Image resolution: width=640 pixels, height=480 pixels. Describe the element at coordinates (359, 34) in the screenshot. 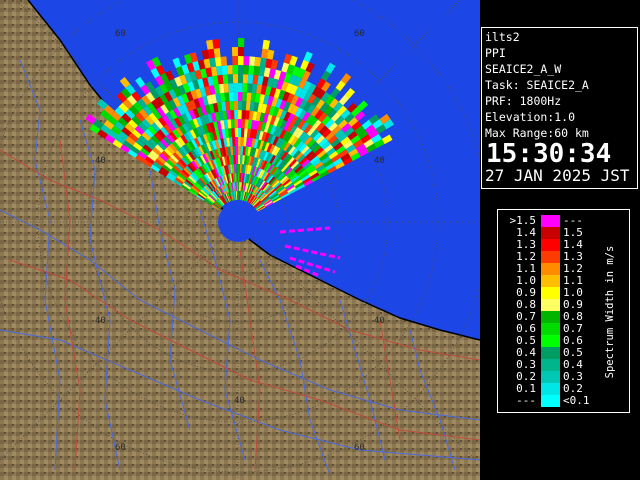

I see `ring-label-60-top-right: 60` at that location.